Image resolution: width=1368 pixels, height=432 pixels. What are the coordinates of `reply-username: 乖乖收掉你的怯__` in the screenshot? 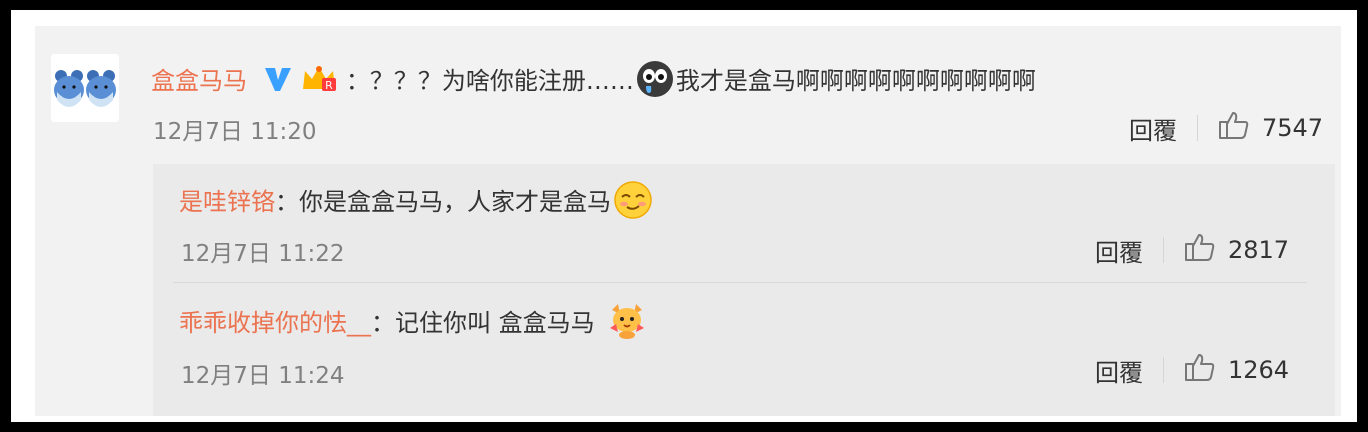 It's located at (275, 323).